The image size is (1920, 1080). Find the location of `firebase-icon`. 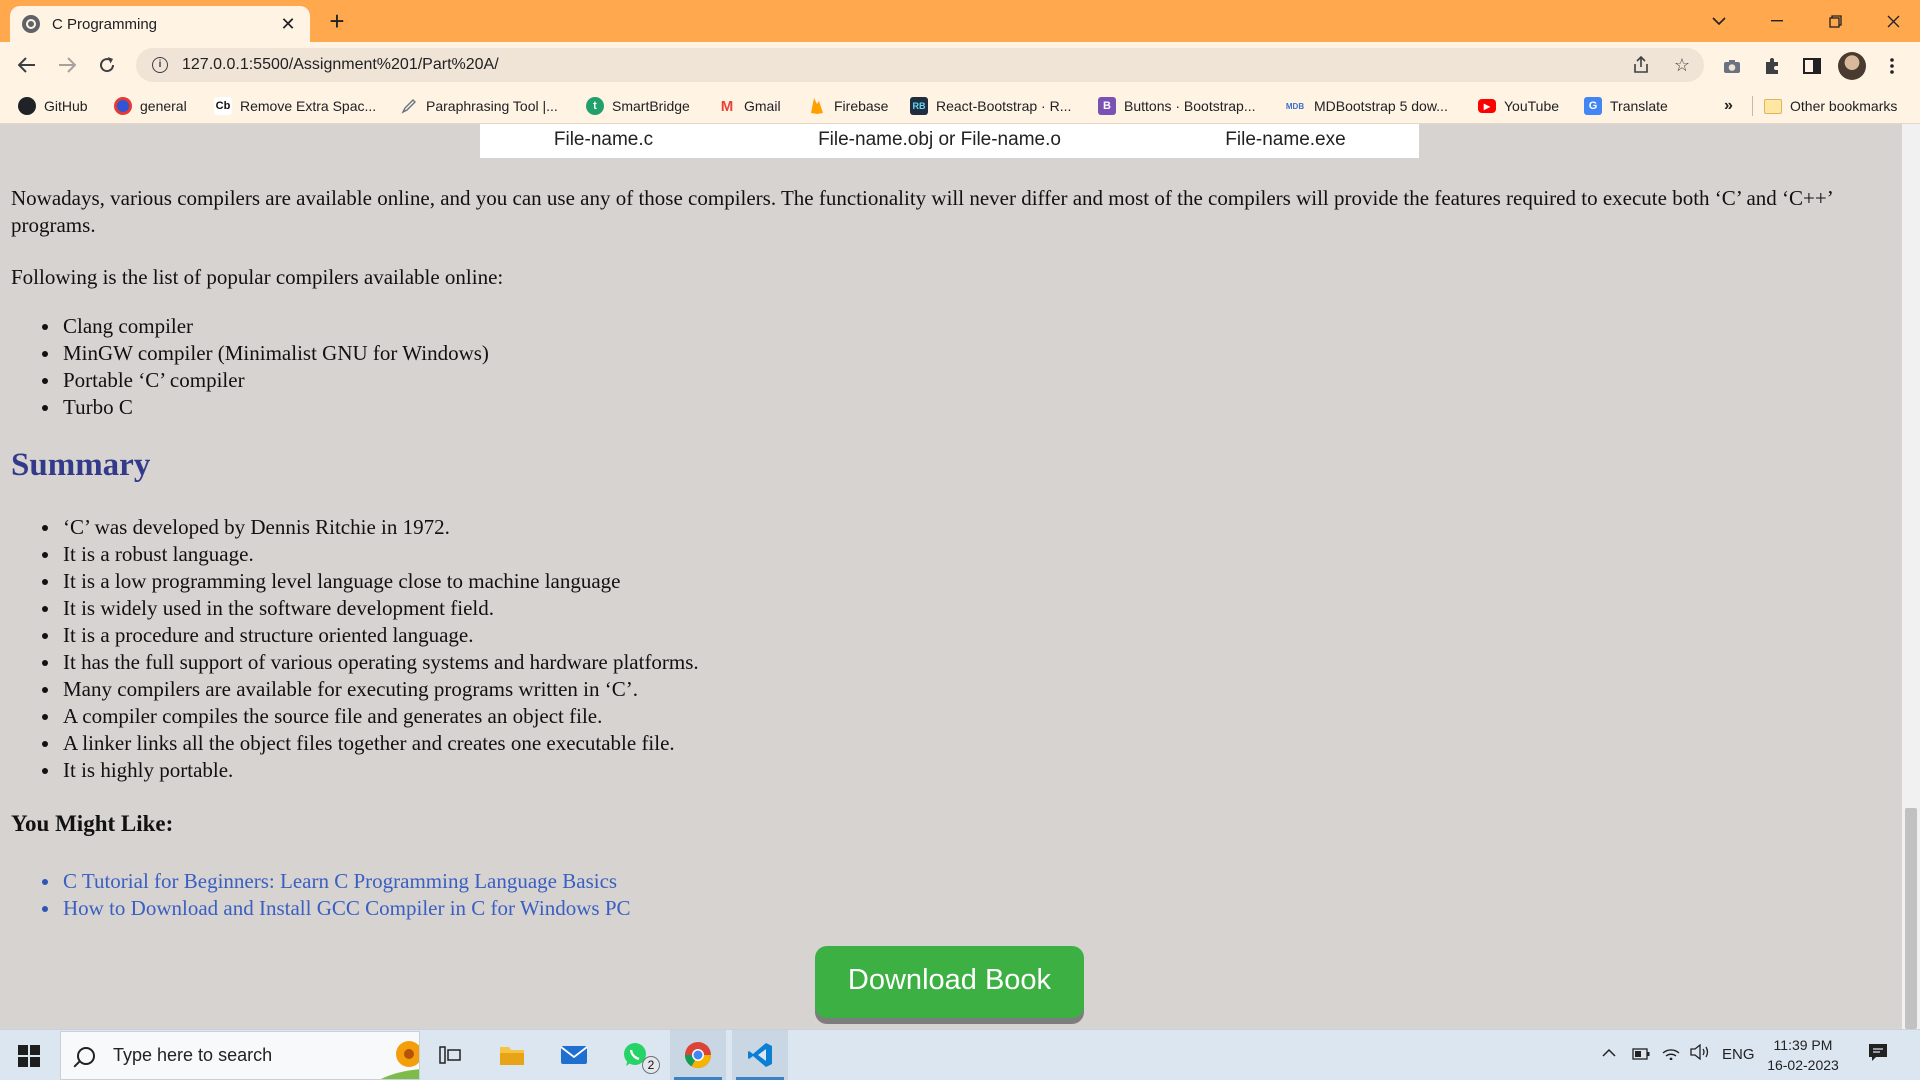

firebase-icon is located at coordinates (817, 106).